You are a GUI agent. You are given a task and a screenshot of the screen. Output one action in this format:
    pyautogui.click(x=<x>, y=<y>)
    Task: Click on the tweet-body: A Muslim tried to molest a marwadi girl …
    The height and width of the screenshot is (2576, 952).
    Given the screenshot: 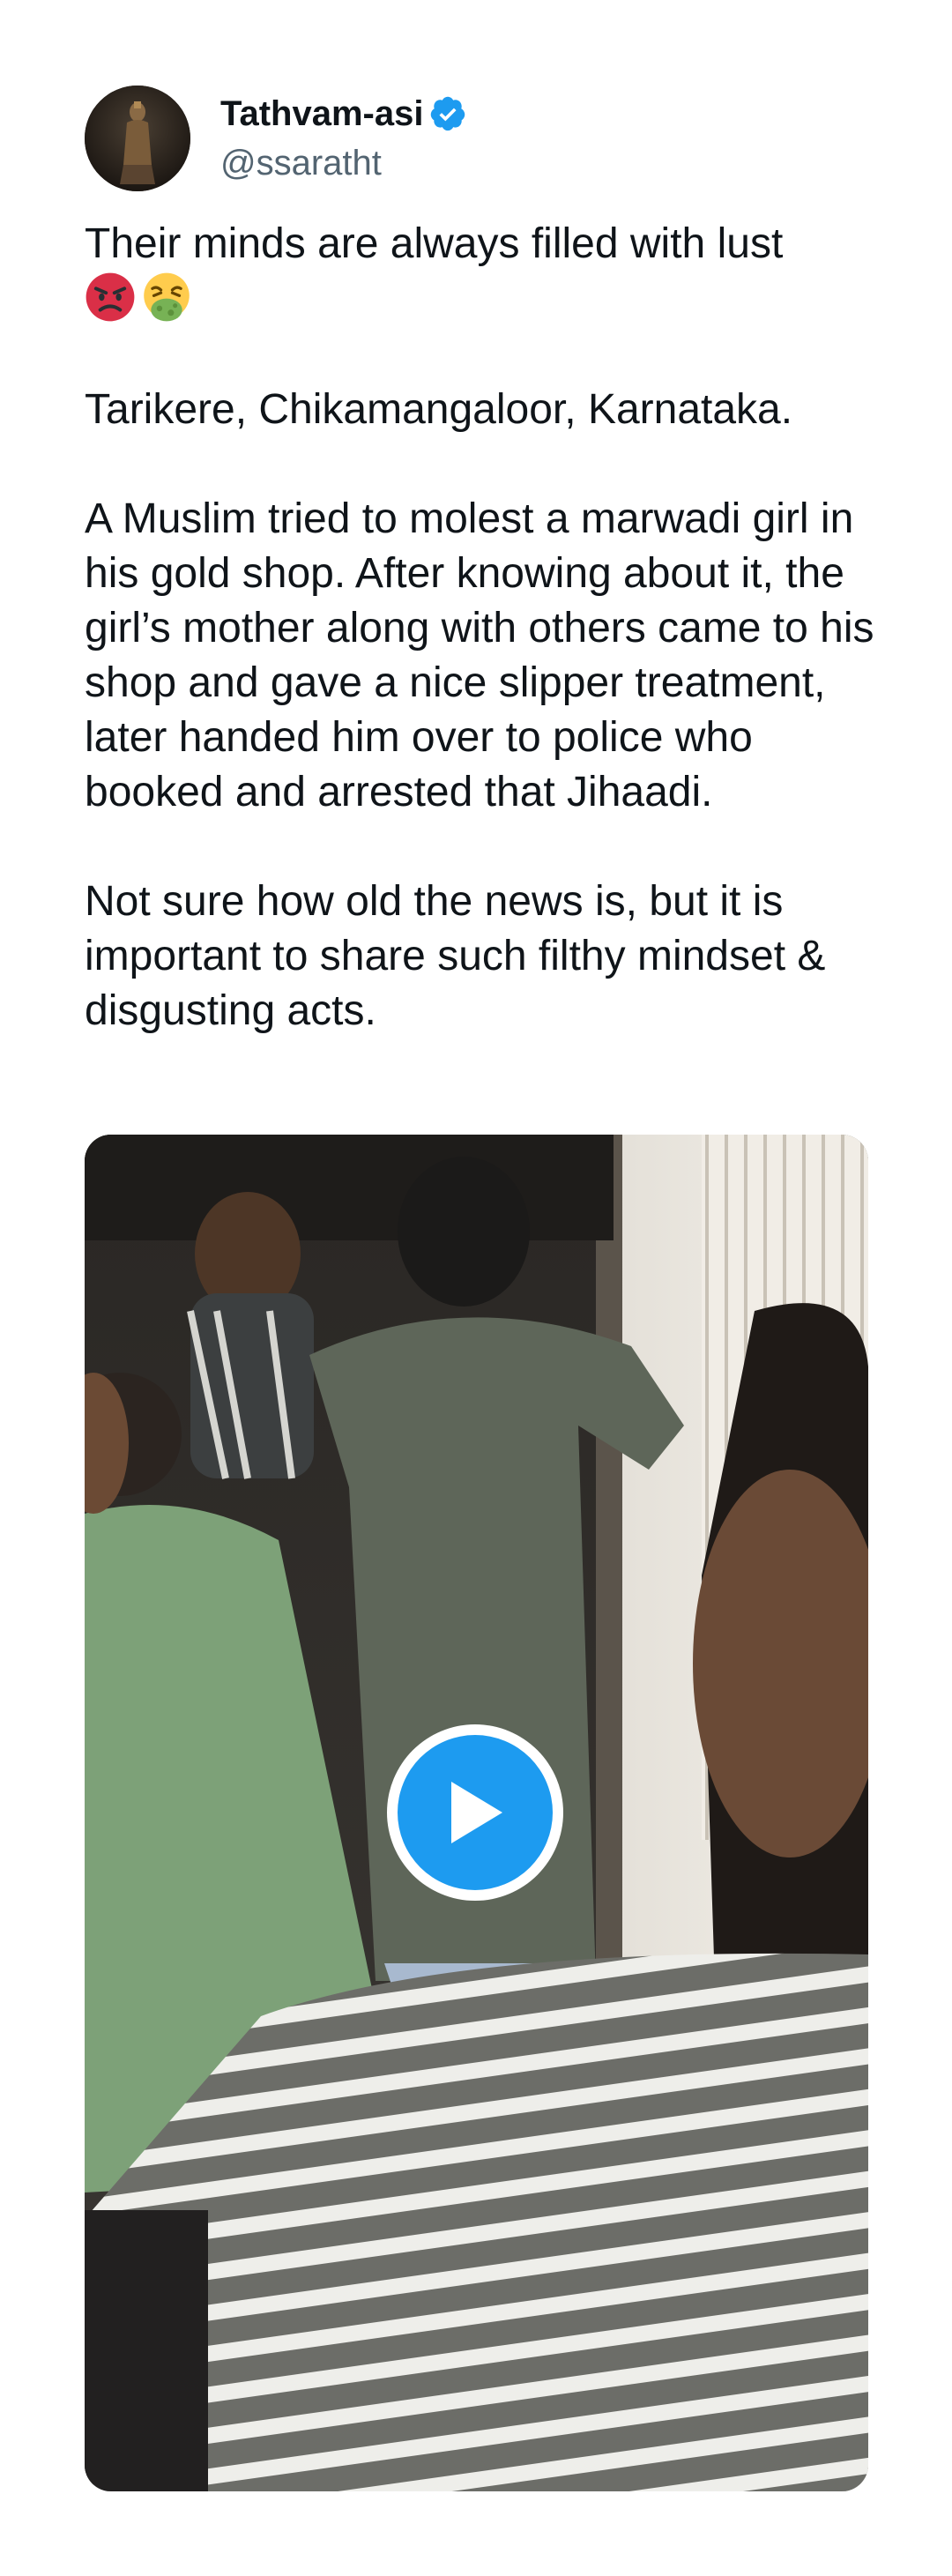 What is the action you would take?
    pyautogui.click(x=480, y=655)
    